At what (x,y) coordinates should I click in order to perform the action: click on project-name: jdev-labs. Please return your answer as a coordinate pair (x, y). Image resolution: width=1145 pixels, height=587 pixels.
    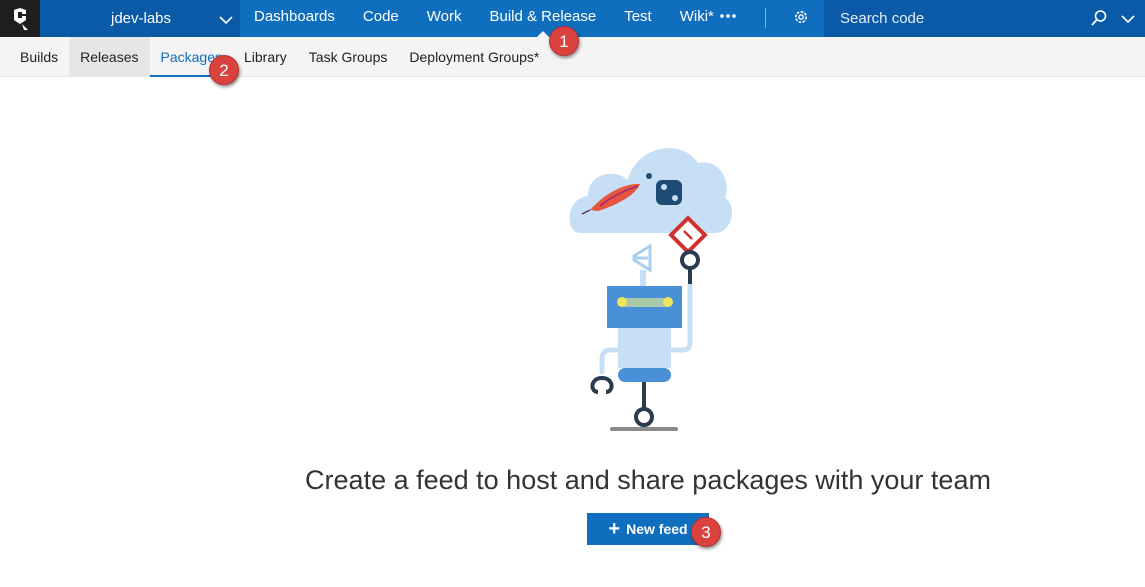
    Looking at the image, I should click on (141, 18).